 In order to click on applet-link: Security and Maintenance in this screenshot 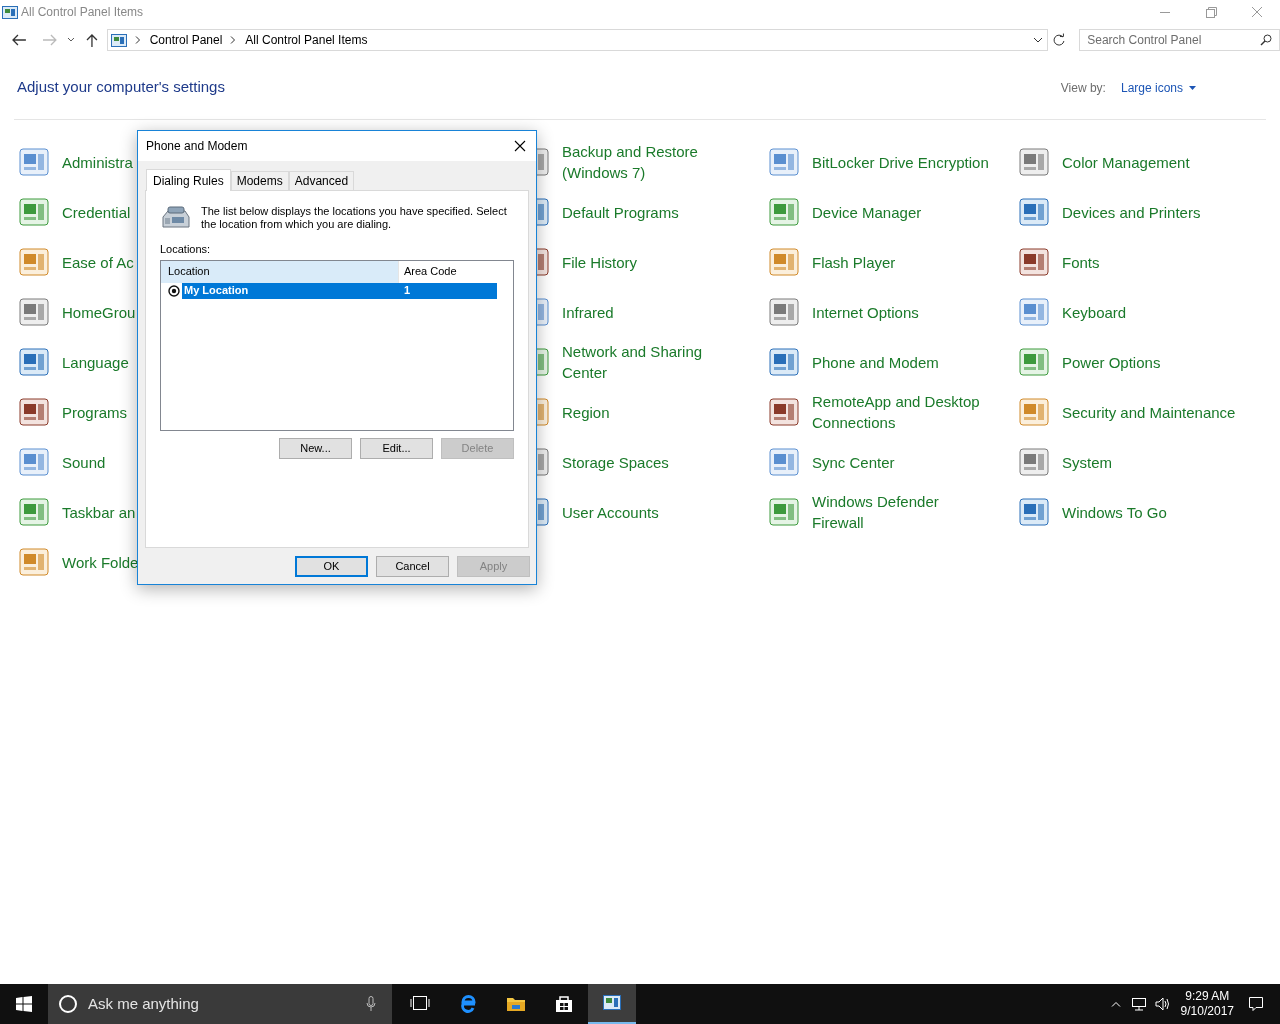, I will do `click(1149, 412)`.